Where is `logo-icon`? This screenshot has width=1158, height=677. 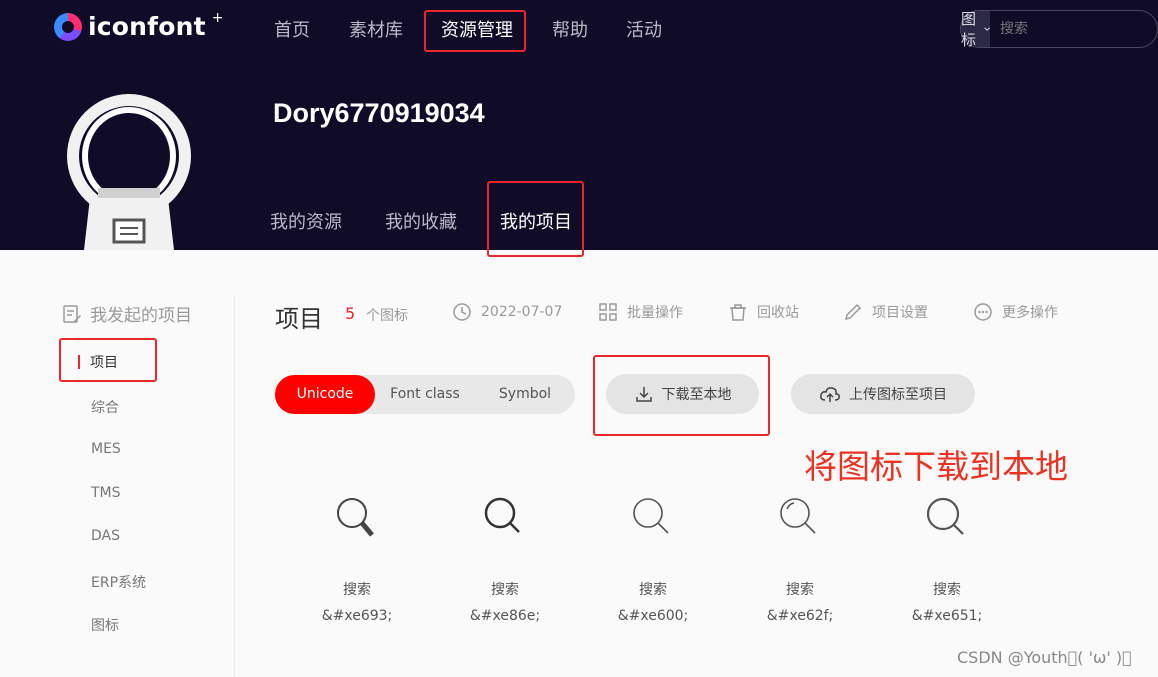
logo-icon is located at coordinates (68, 26).